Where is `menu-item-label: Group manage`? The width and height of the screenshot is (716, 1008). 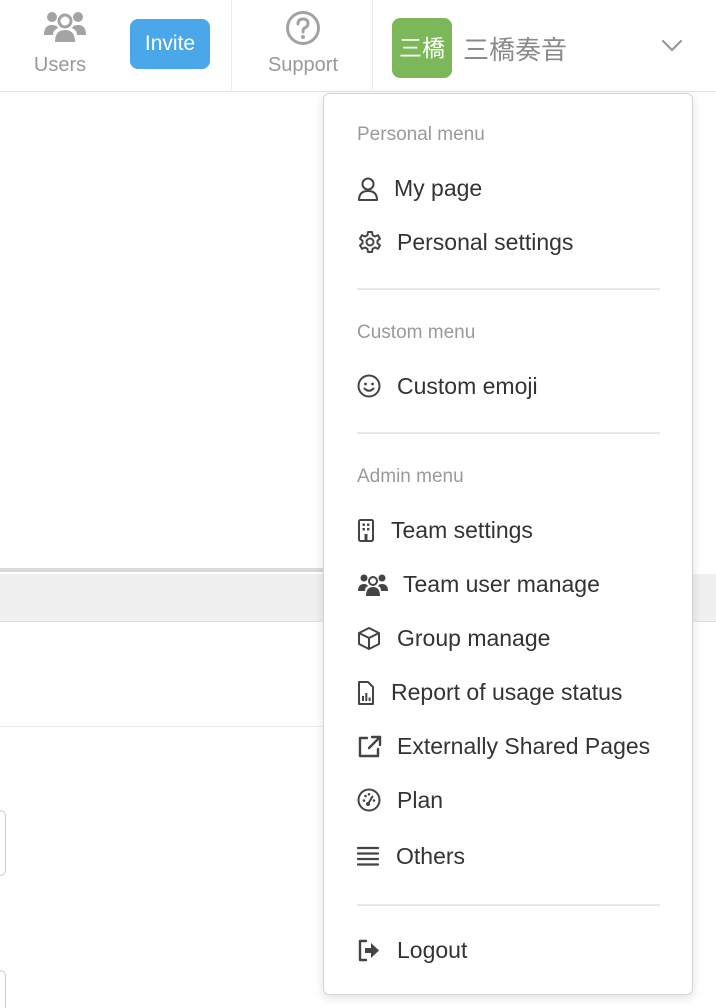
menu-item-label: Group manage is located at coordinates (474, 638).